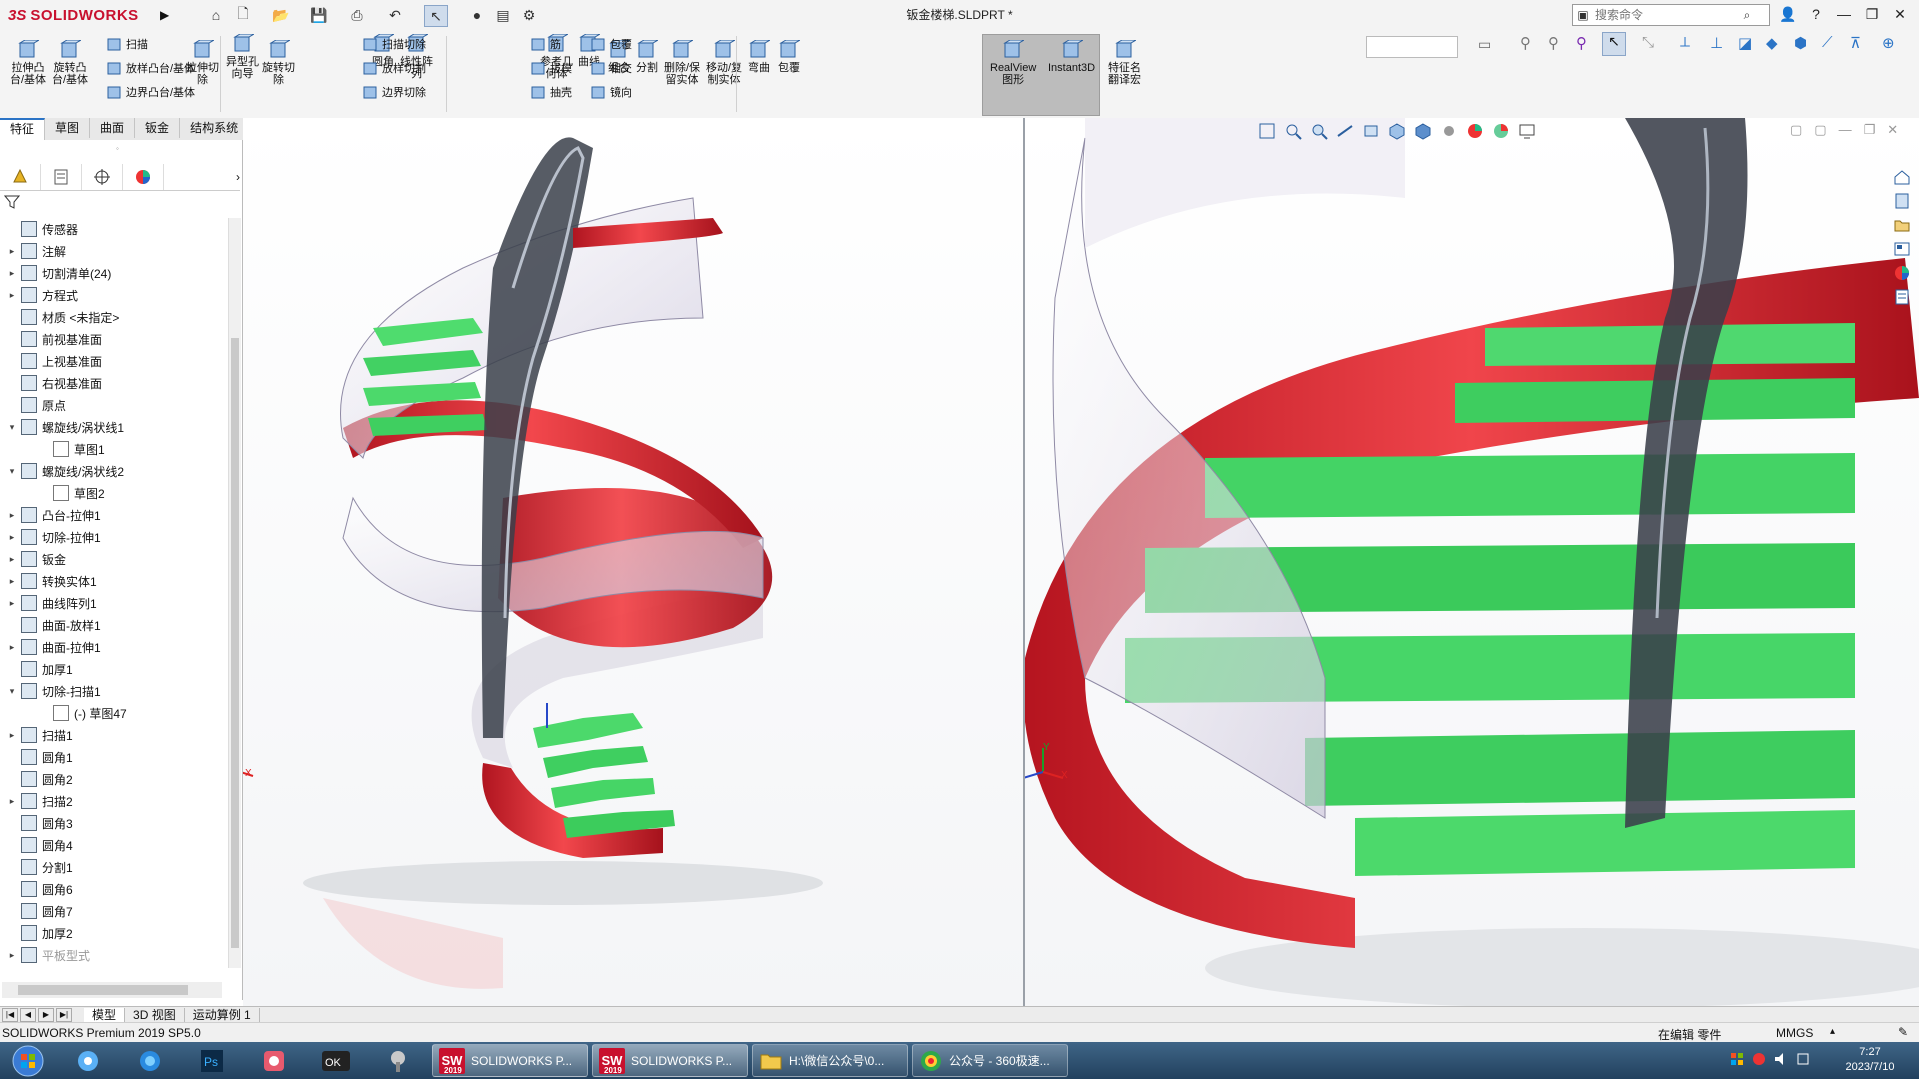 The image size is (1919, 1079). Describe the element at coordinates (102, 177) in the screenshot. I see `configuration-manager-tab-icon` at that location.